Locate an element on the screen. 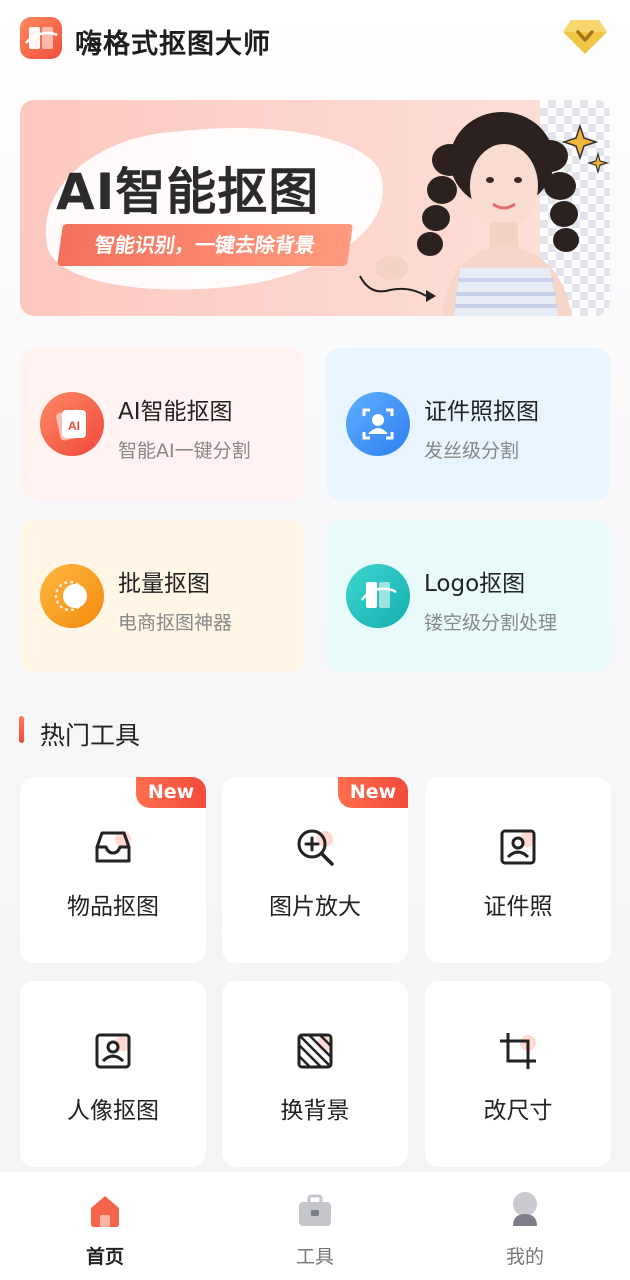 This screenshot has width=630, height=1280. batch-icon is located at coordinates (72, 596).